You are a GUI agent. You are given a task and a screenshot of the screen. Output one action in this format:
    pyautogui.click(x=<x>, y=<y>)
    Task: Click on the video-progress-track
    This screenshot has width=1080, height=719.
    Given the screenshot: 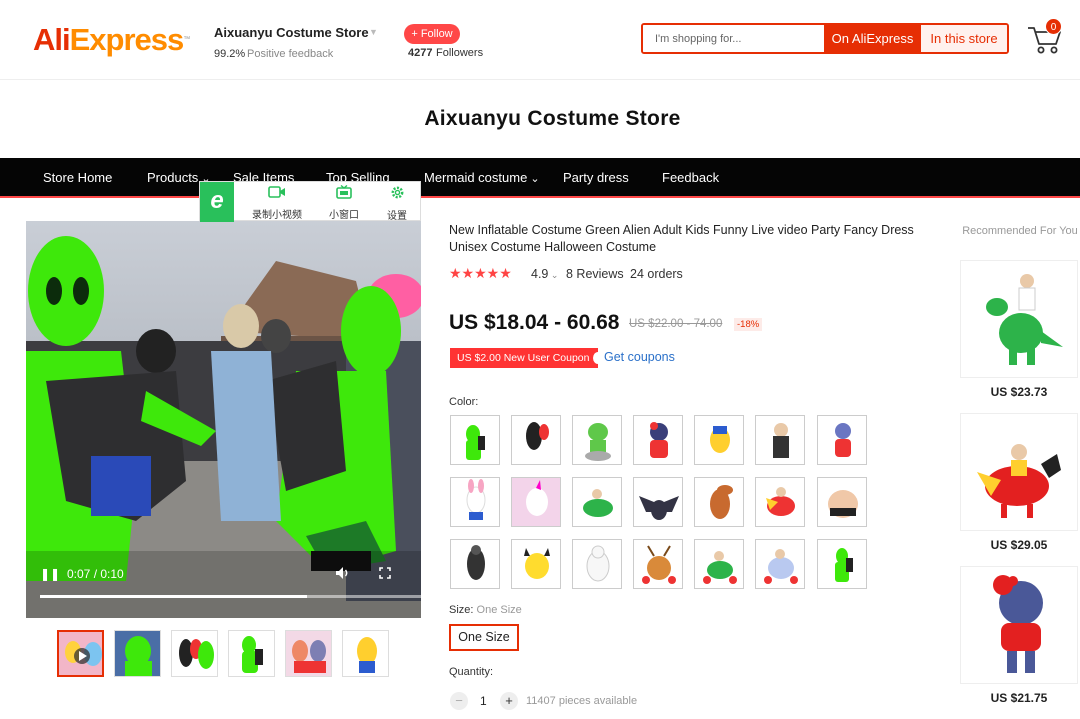 What is the action you would take?
    pyautogui.click(x=230, y=596)
    